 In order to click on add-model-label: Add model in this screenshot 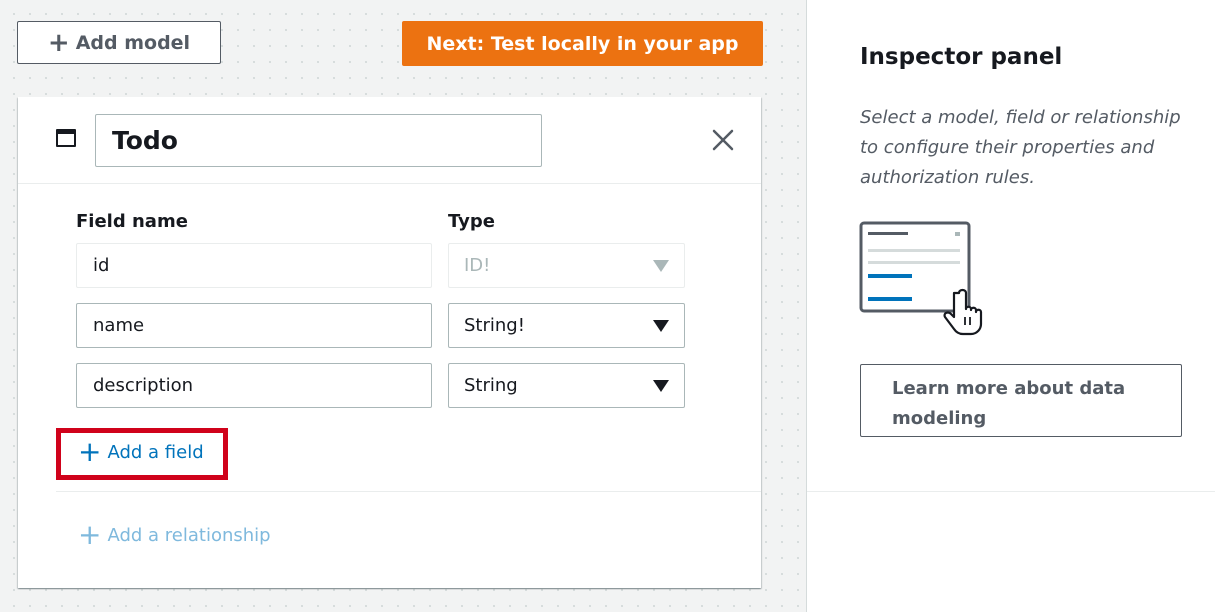, I will do `click(133, 42)`.